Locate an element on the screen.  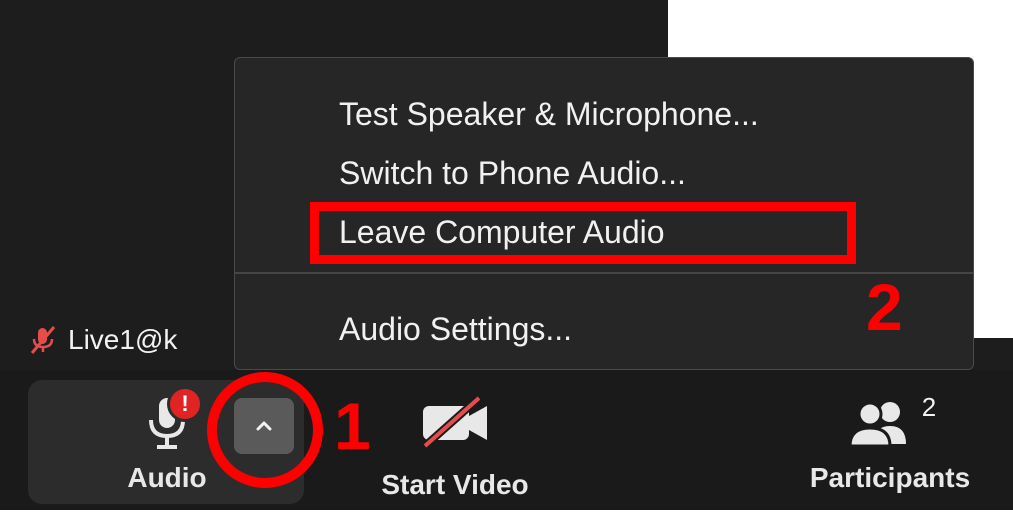
participant-name: Live1@k is located at coordinates (123, 339).